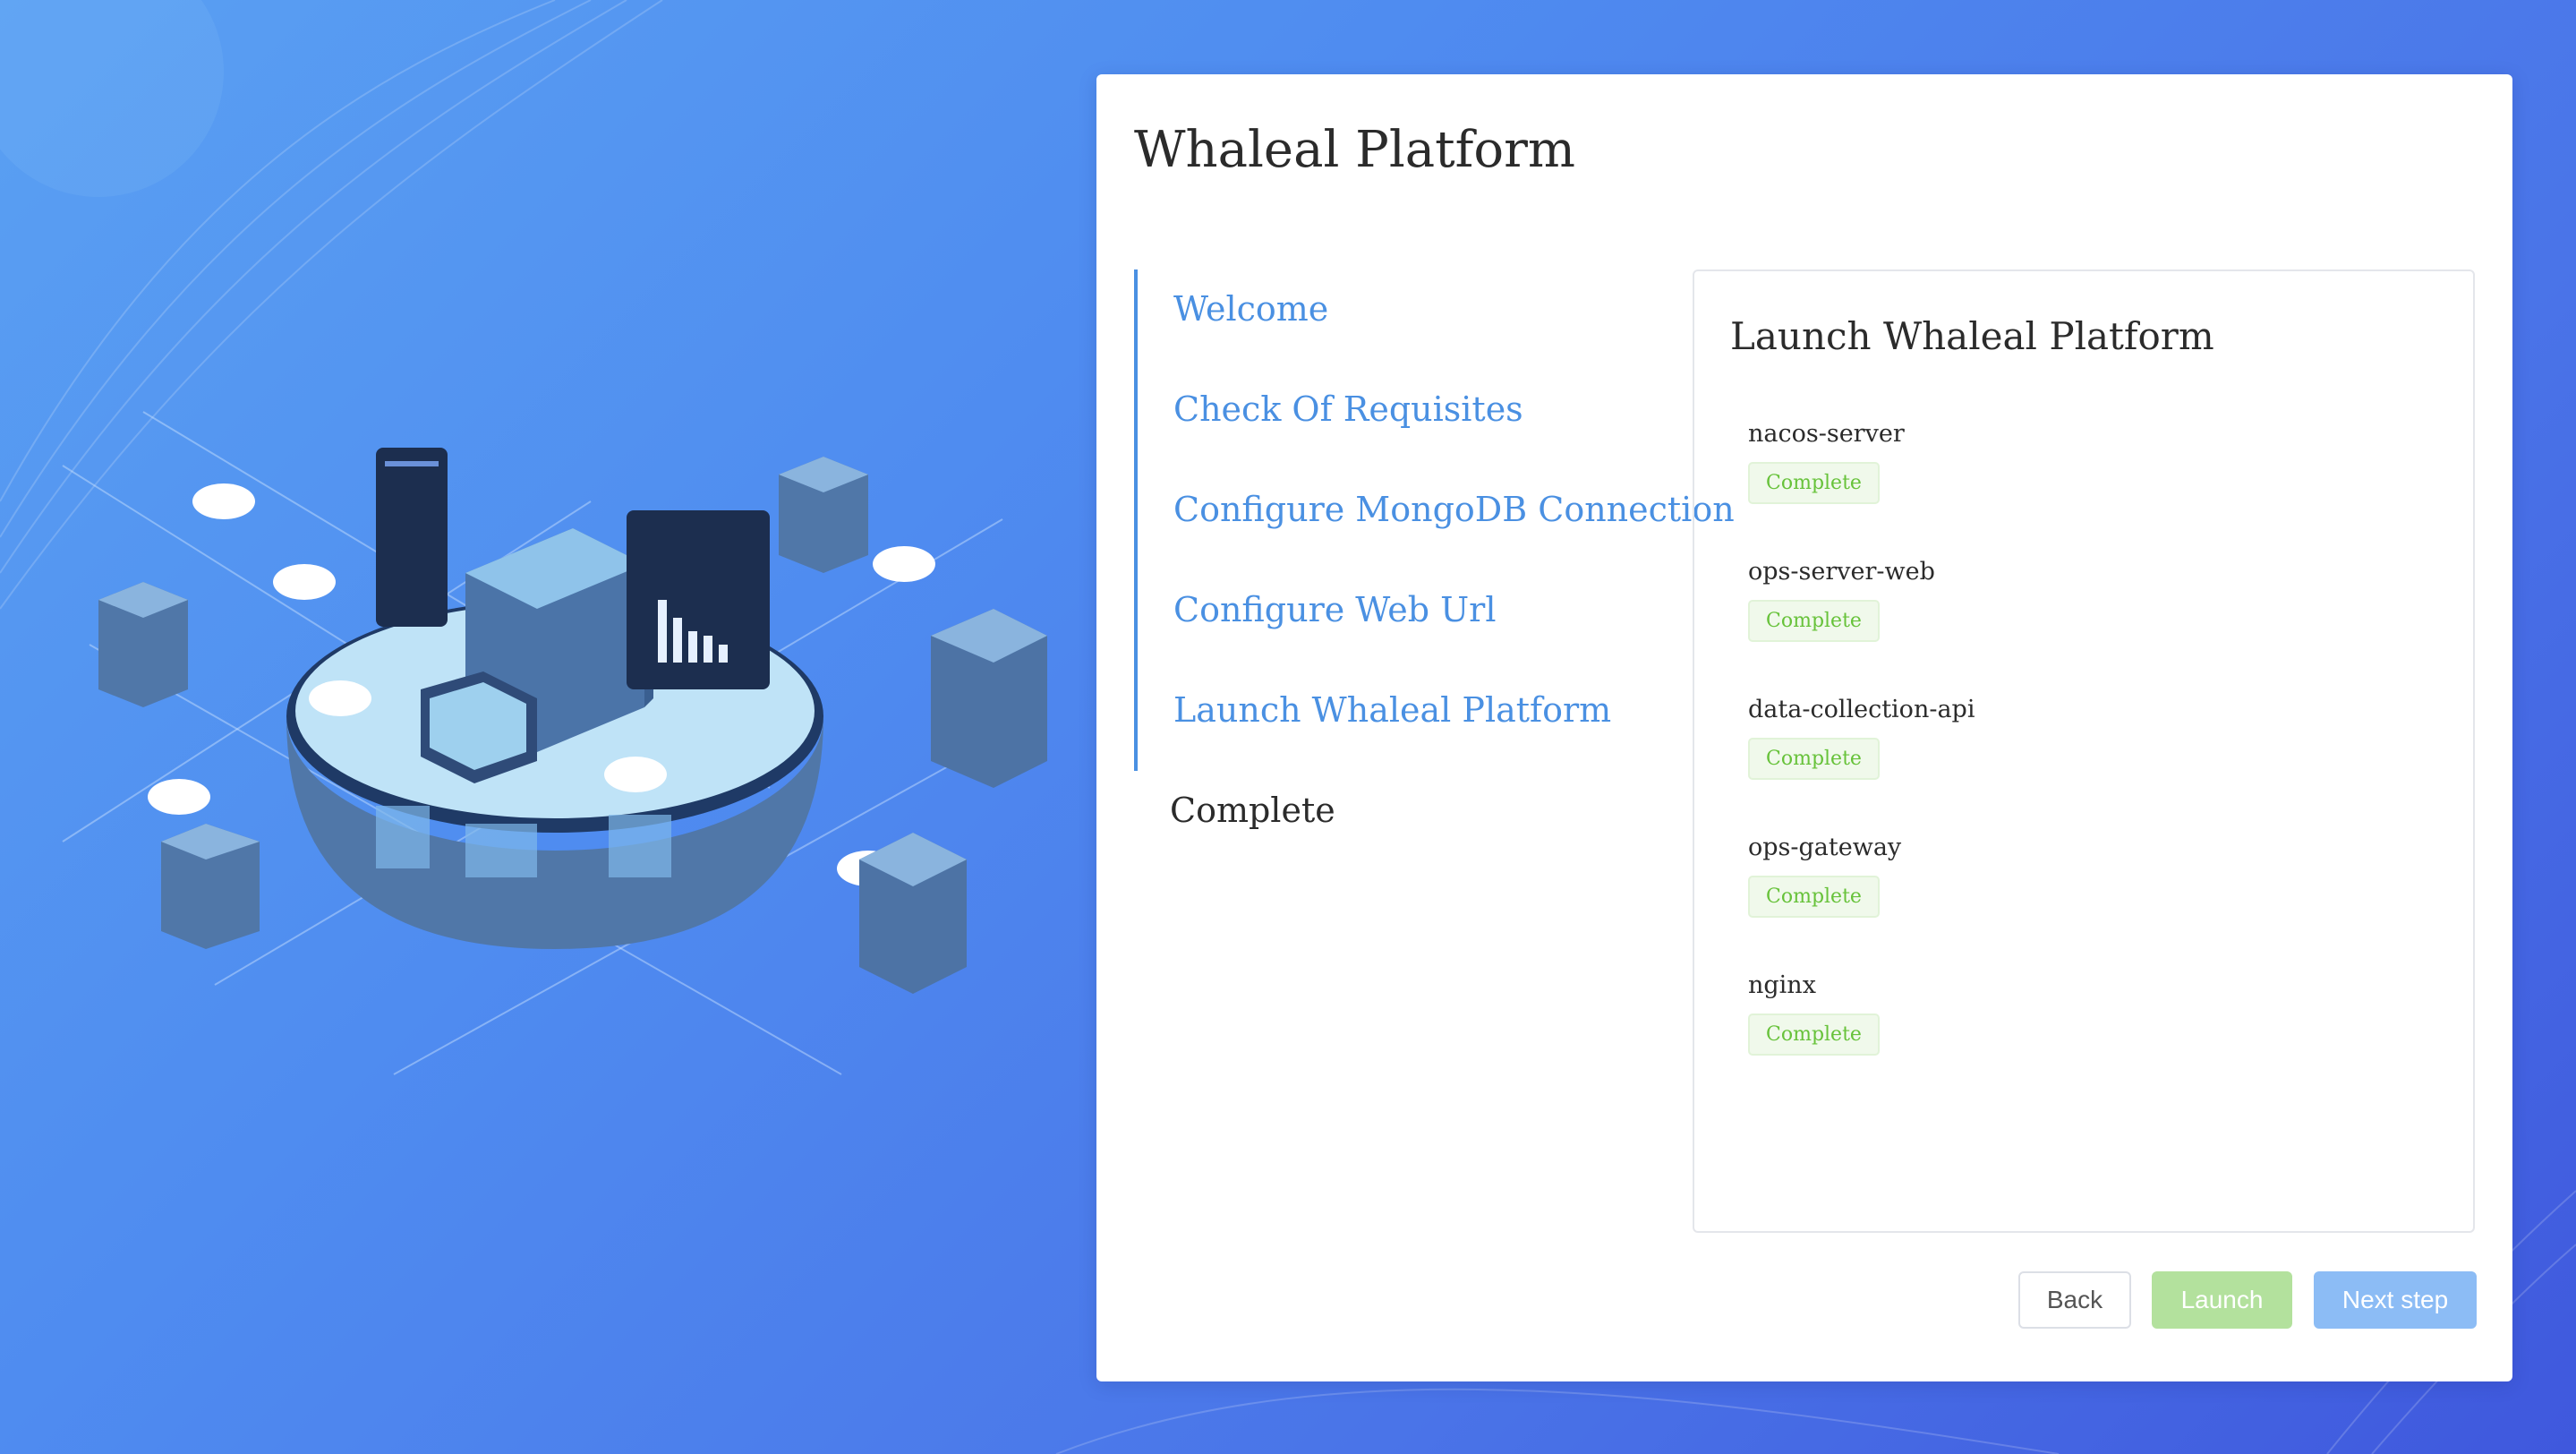 Image resolution: width=2576 pixels, height=1454 pixels. Describe the element at coordinates (1826, 434) in the screenshot. I see `service-name: nacos-server` at that location.